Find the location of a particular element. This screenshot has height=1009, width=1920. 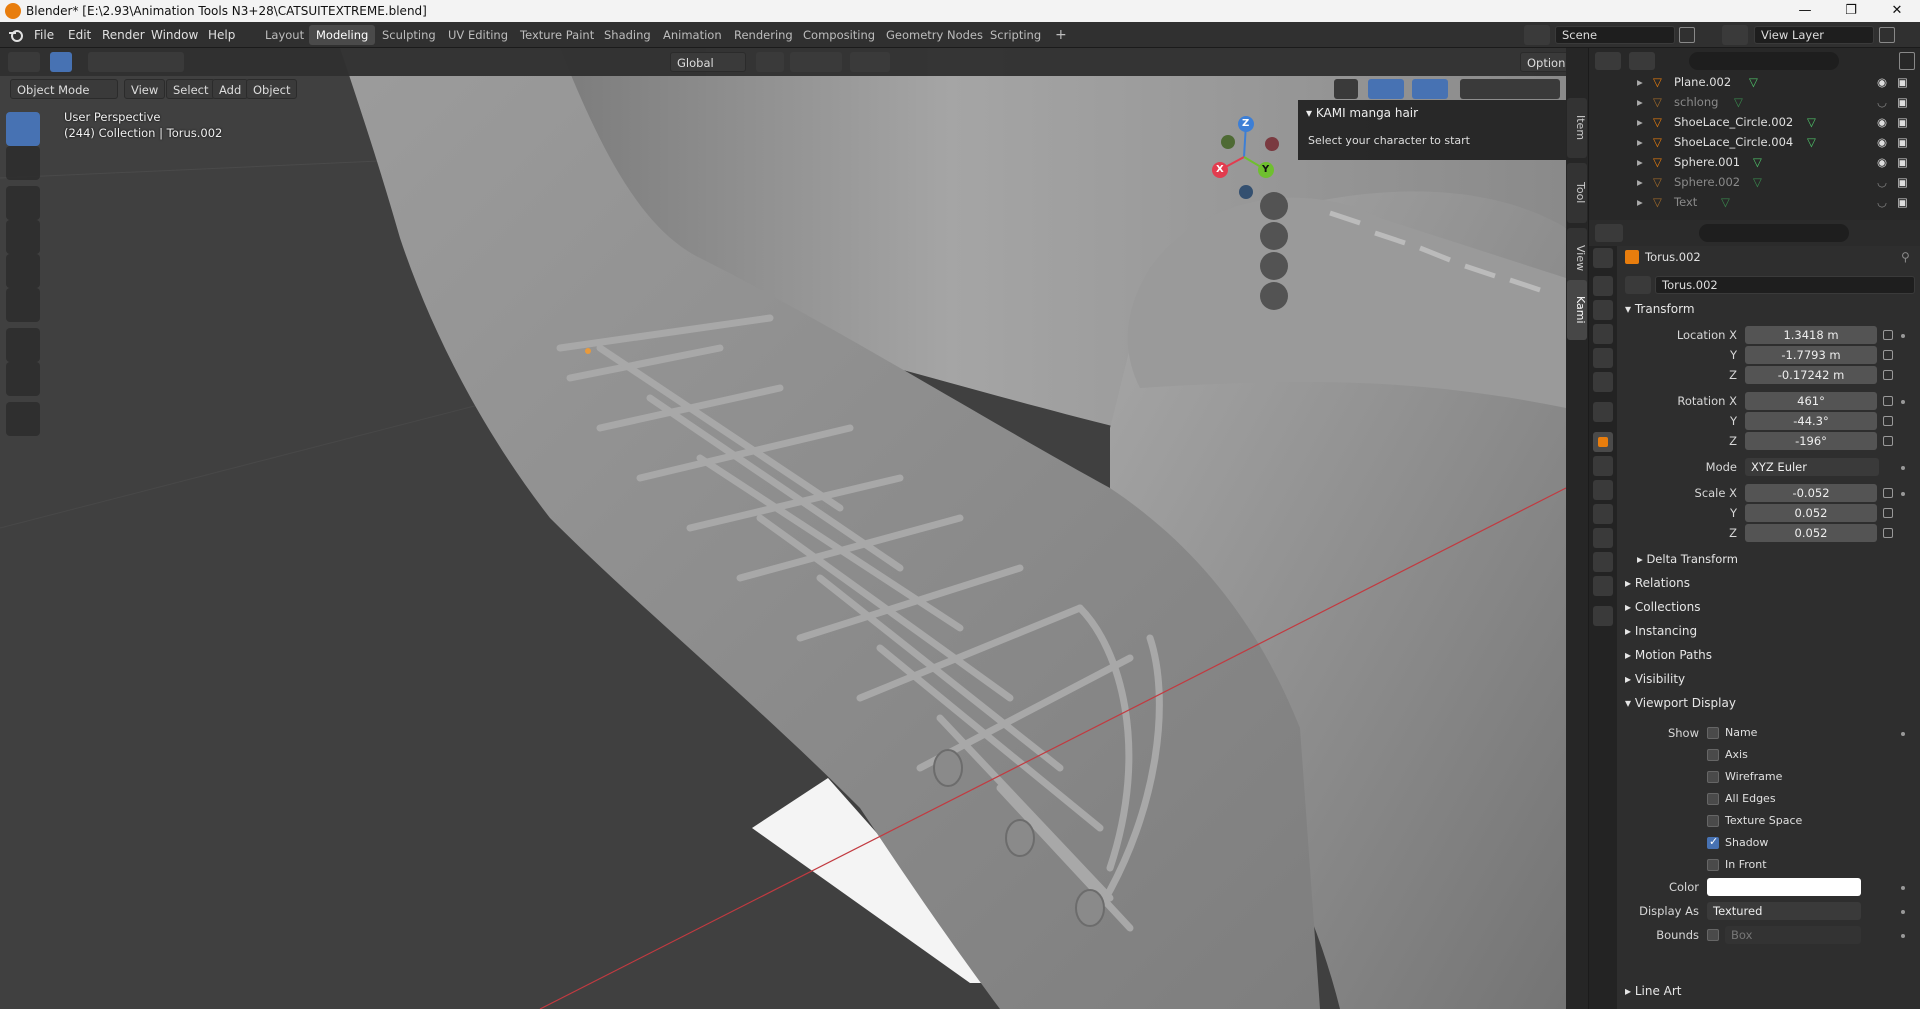

move-tool-icon is located at coordinates (23, 203).